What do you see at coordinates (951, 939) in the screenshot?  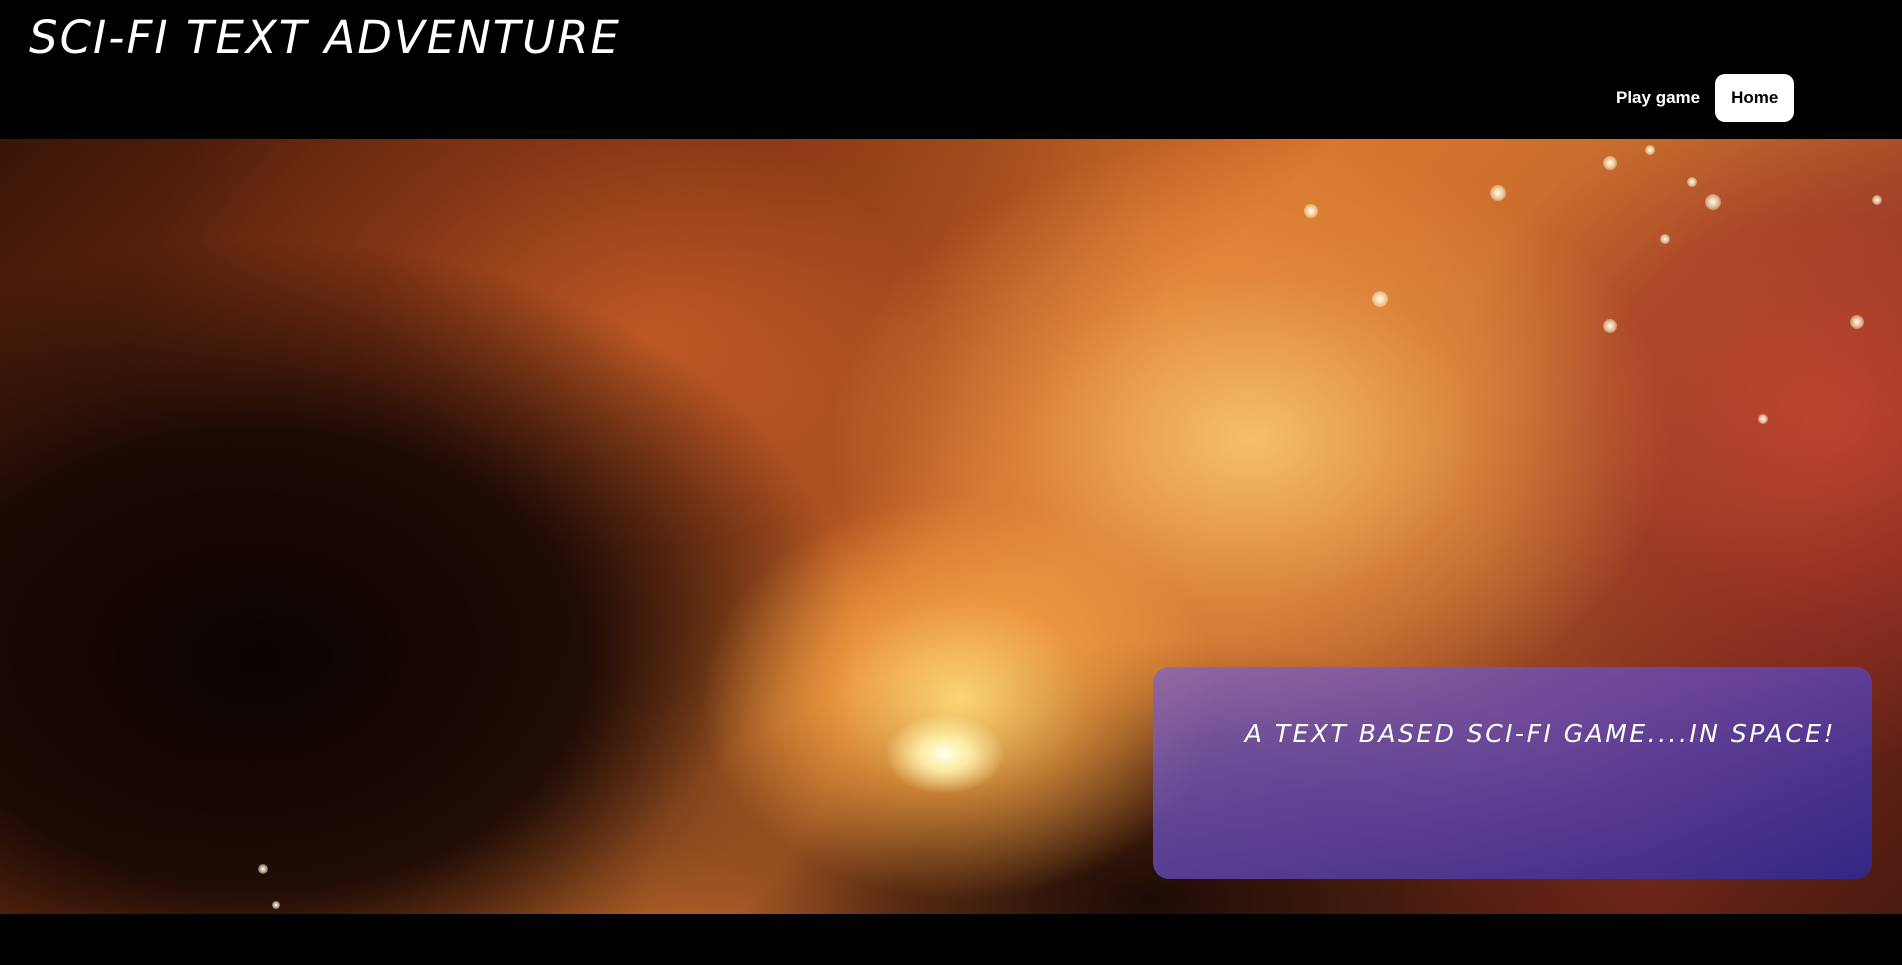 I see `footer-bar` at bounding box center [951, 939].